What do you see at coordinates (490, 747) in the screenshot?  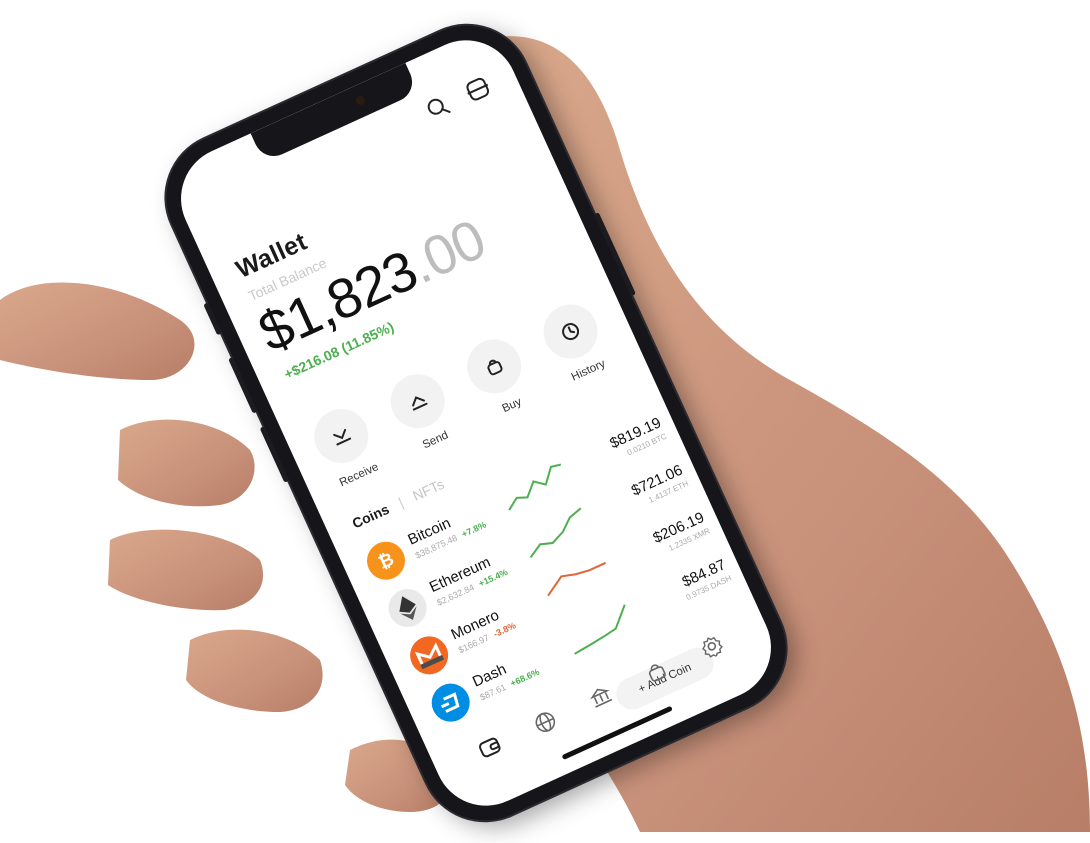 I see `wallet-icon` at bounding box center [490, 747].